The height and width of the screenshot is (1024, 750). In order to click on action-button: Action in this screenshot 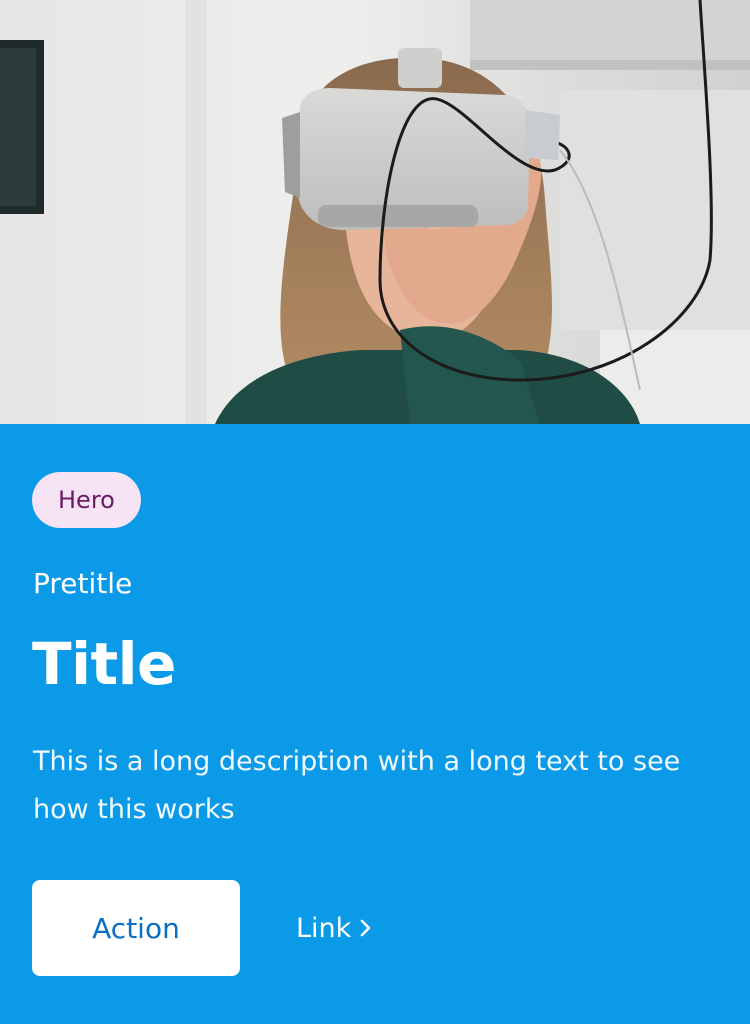, I will do `click(136, 928)`.